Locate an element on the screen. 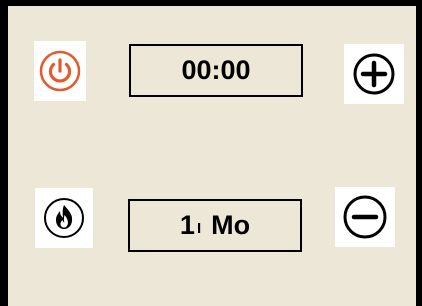 This screenshot has width=422, height=306. flame-icon is located at coordinates (64, 218).